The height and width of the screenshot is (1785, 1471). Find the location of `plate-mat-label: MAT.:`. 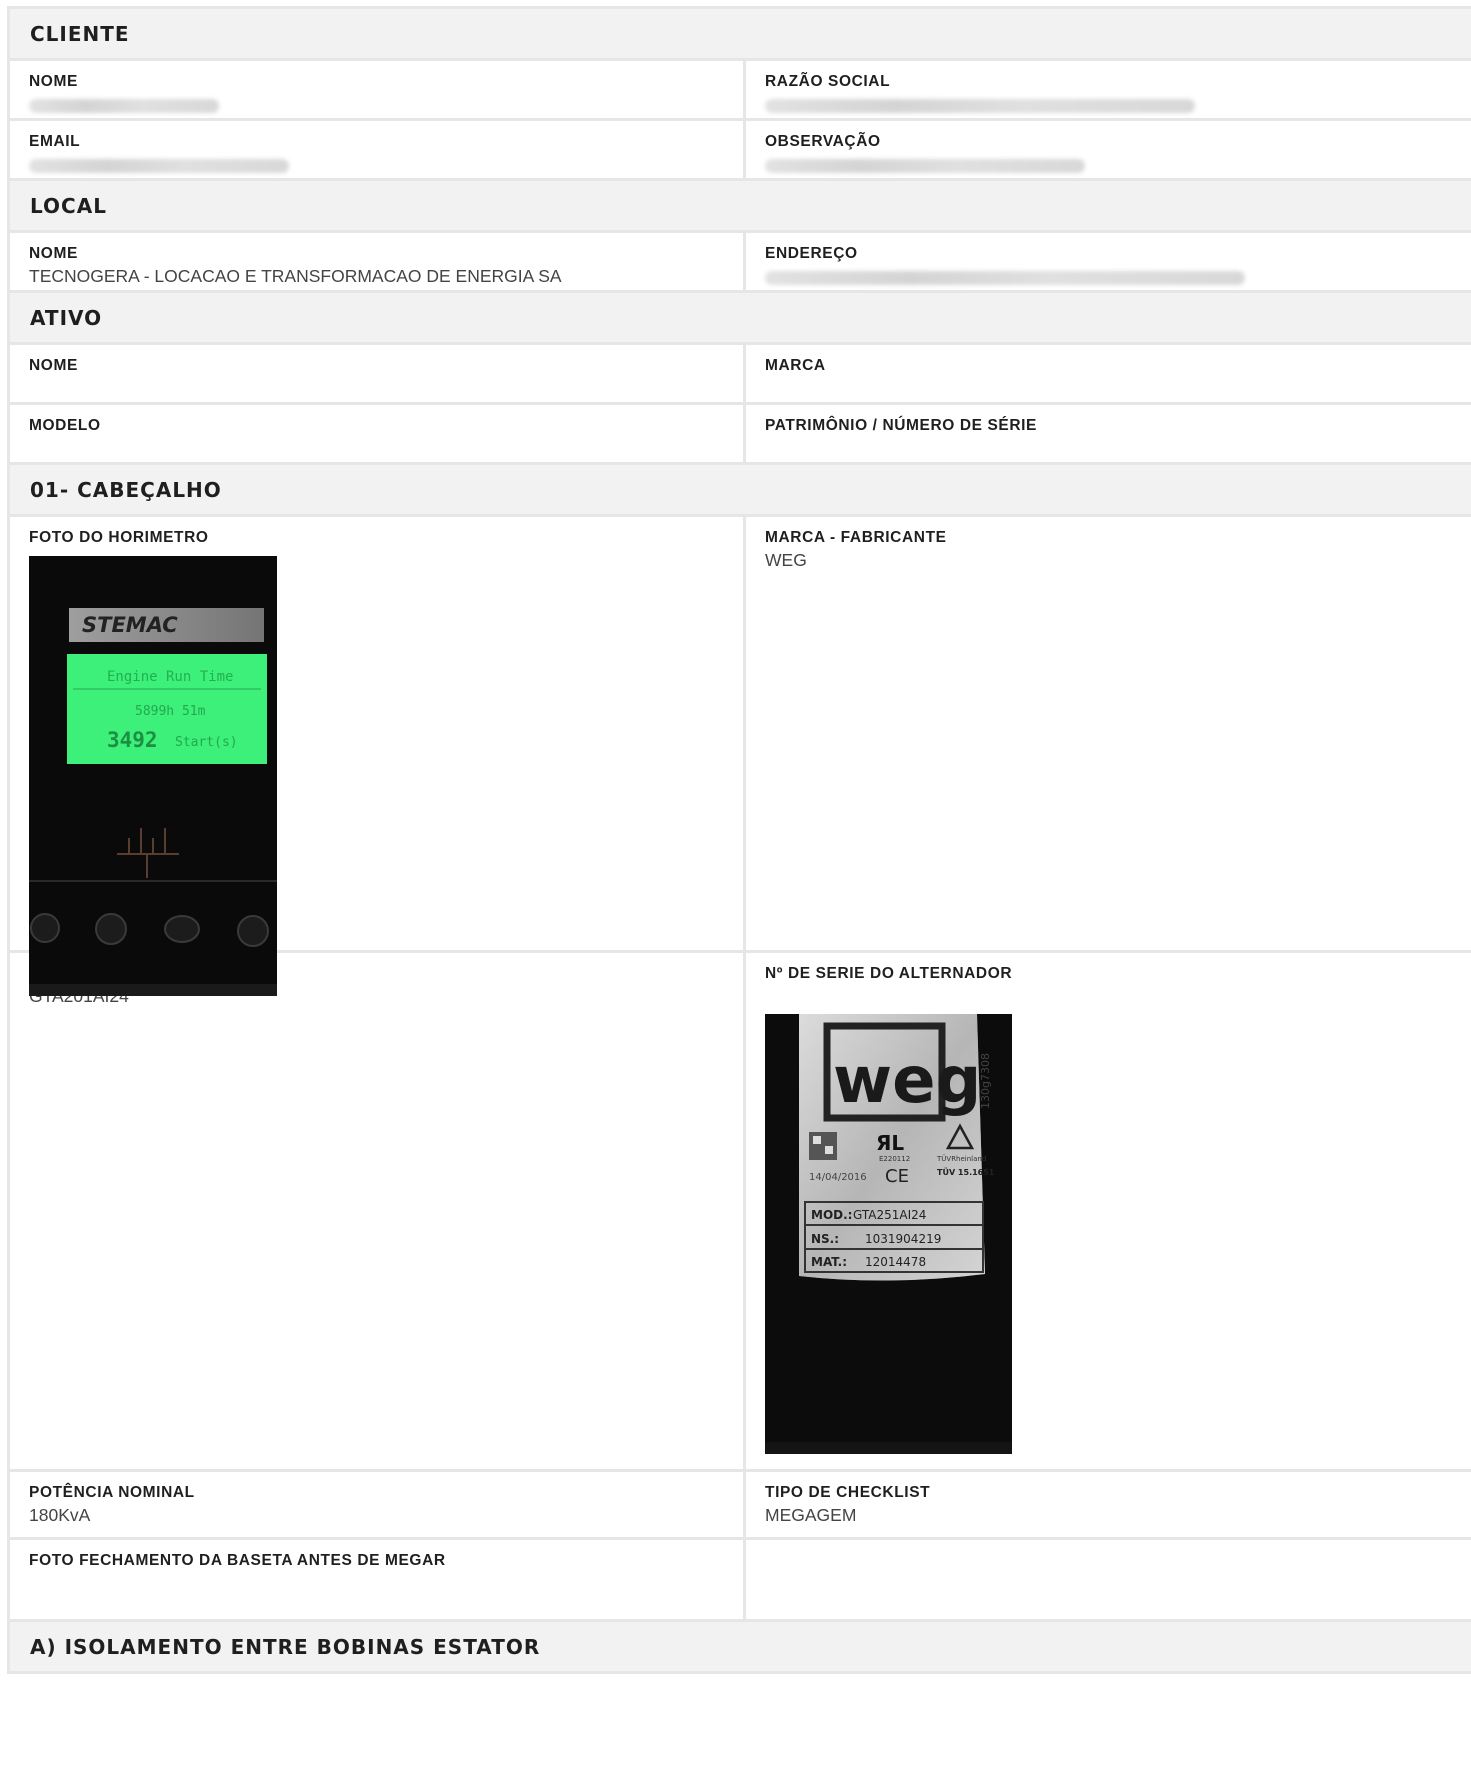

plate-mat-label: MAT.: is located at coordinates (829, 1262).